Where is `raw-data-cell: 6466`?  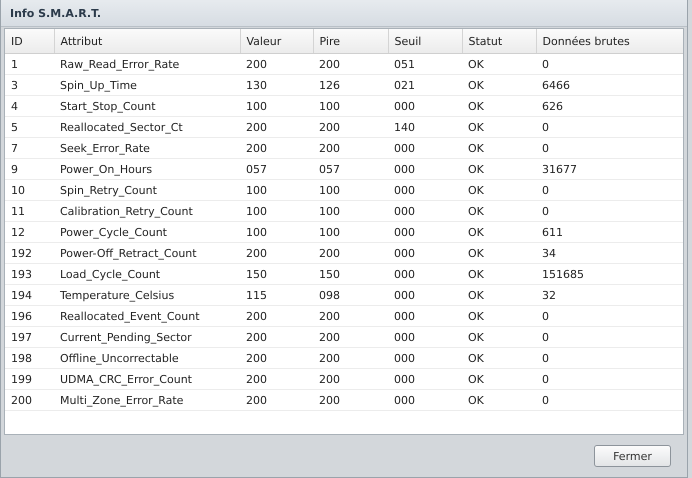 raw-data-cell: 6466 is located at coordinates (609, 85).